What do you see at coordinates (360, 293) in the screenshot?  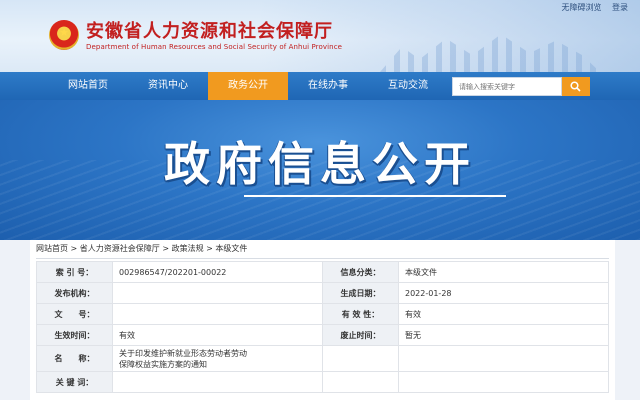 I see `date-label: 生成日期：` at bounding box center [360, 293].